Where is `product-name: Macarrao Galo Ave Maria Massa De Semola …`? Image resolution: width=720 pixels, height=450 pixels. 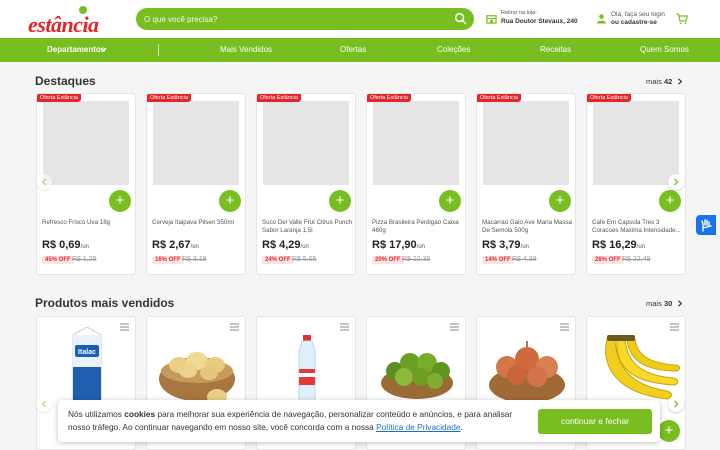 product-name: Macarrao Galo Ave Maria Massa De Semola … is located at coordinates (527, 226).